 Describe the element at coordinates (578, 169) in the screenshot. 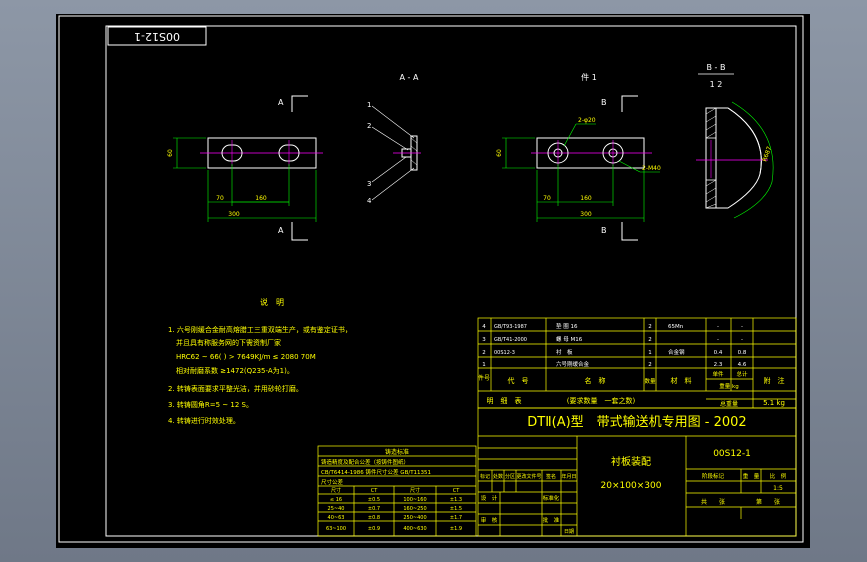

I see `part1-view: 60 70 160 300 2-φ20 2-M40` at that location.